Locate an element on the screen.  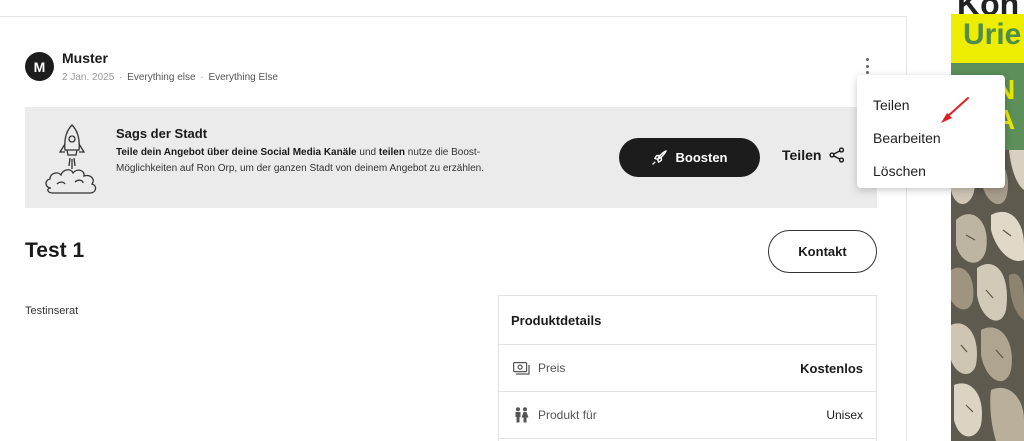
menu-item-edit: Bearbeiten is located at coordinates (931, 137).